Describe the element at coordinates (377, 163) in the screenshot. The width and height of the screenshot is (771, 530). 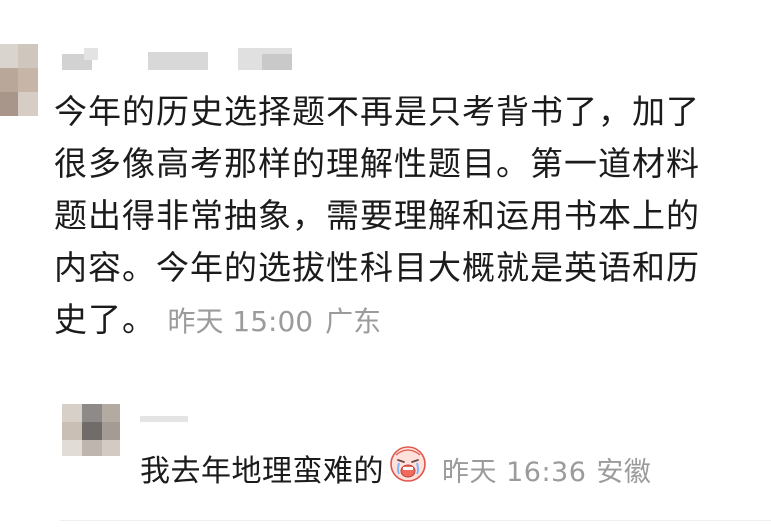
I see `comment-line: 很多像高考那样的理解性题目。第一道材料` at that location.